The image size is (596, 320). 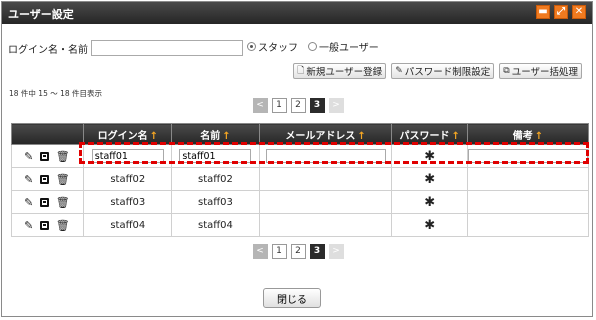 I want to click on login-header: ログイン名 ↑, so click(x=128, y=134).